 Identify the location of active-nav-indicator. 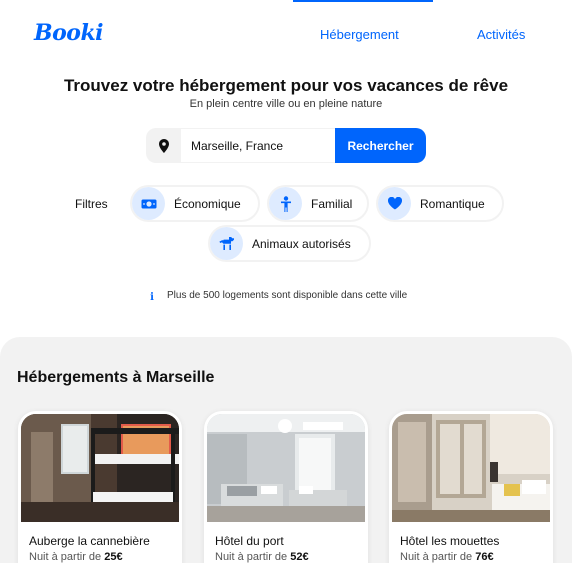
(363, 1).